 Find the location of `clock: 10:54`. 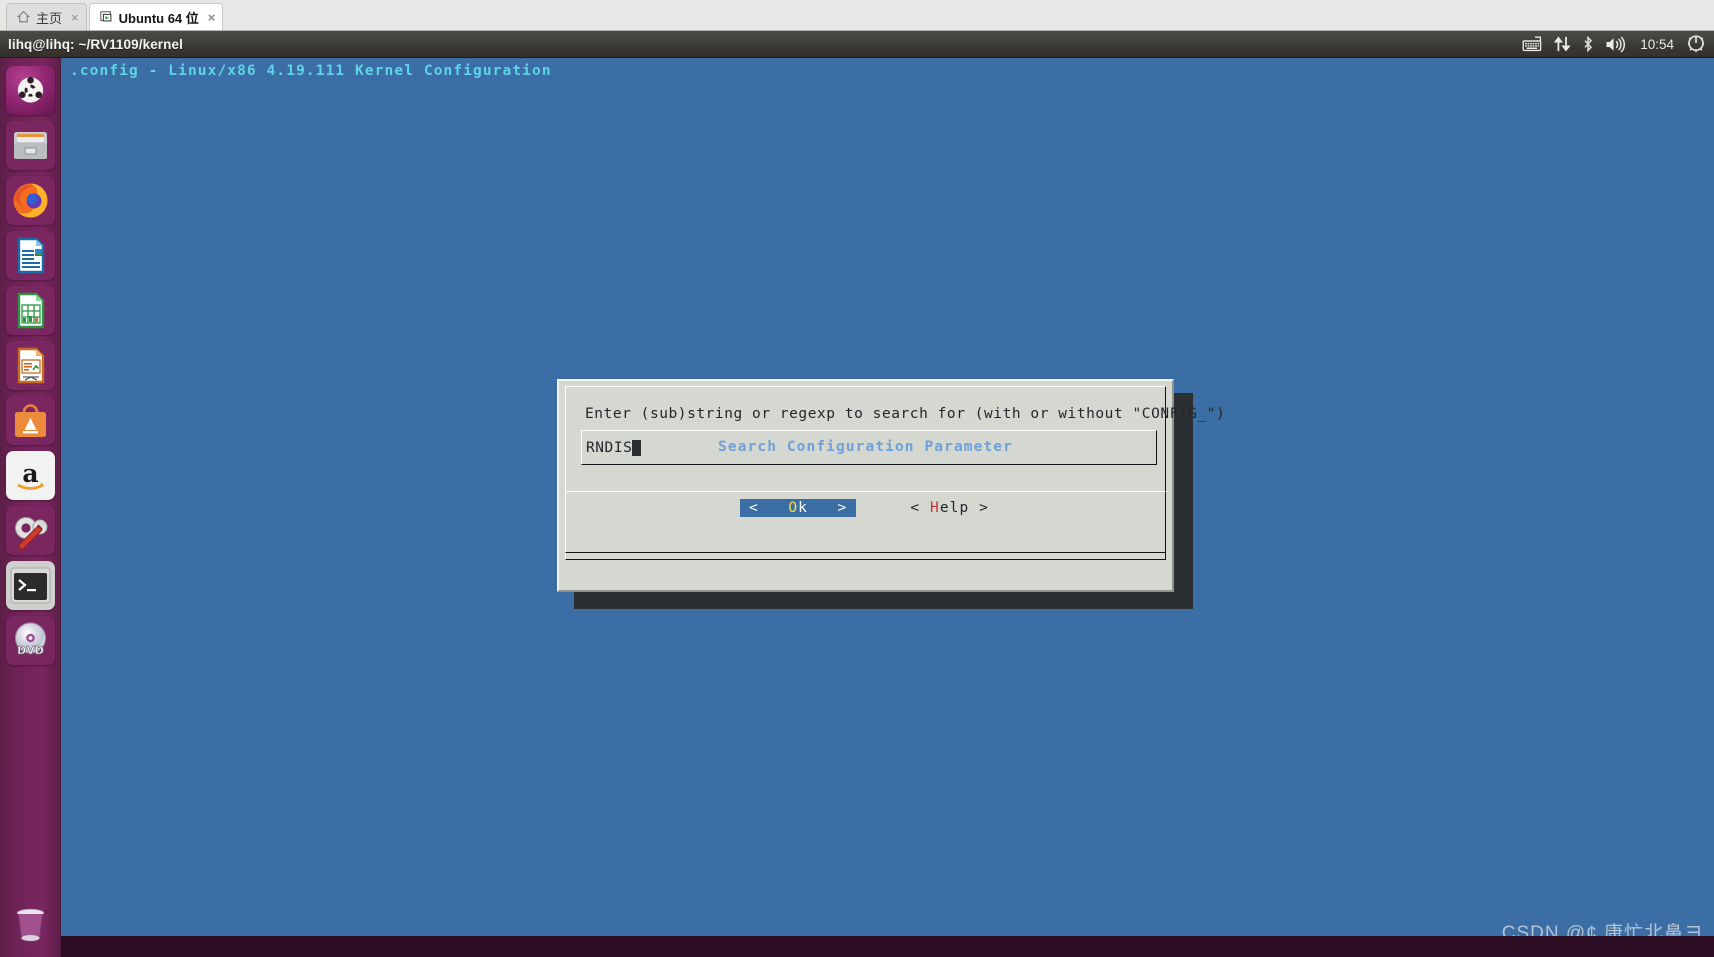

clock: 10:54 is located at coordinates (1657, 44).